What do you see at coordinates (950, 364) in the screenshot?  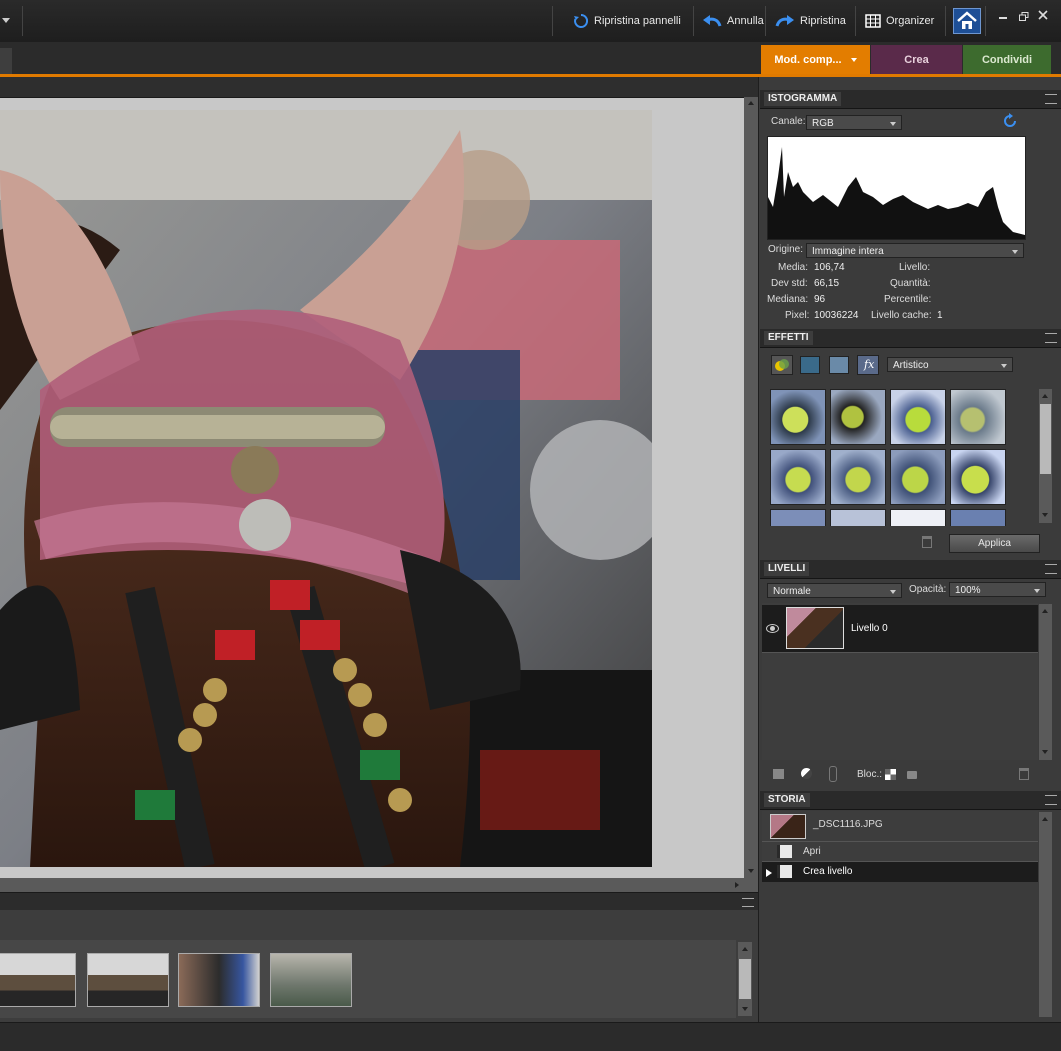 I see `effects-category-select: Artistico` at bounding box center [950, 364].